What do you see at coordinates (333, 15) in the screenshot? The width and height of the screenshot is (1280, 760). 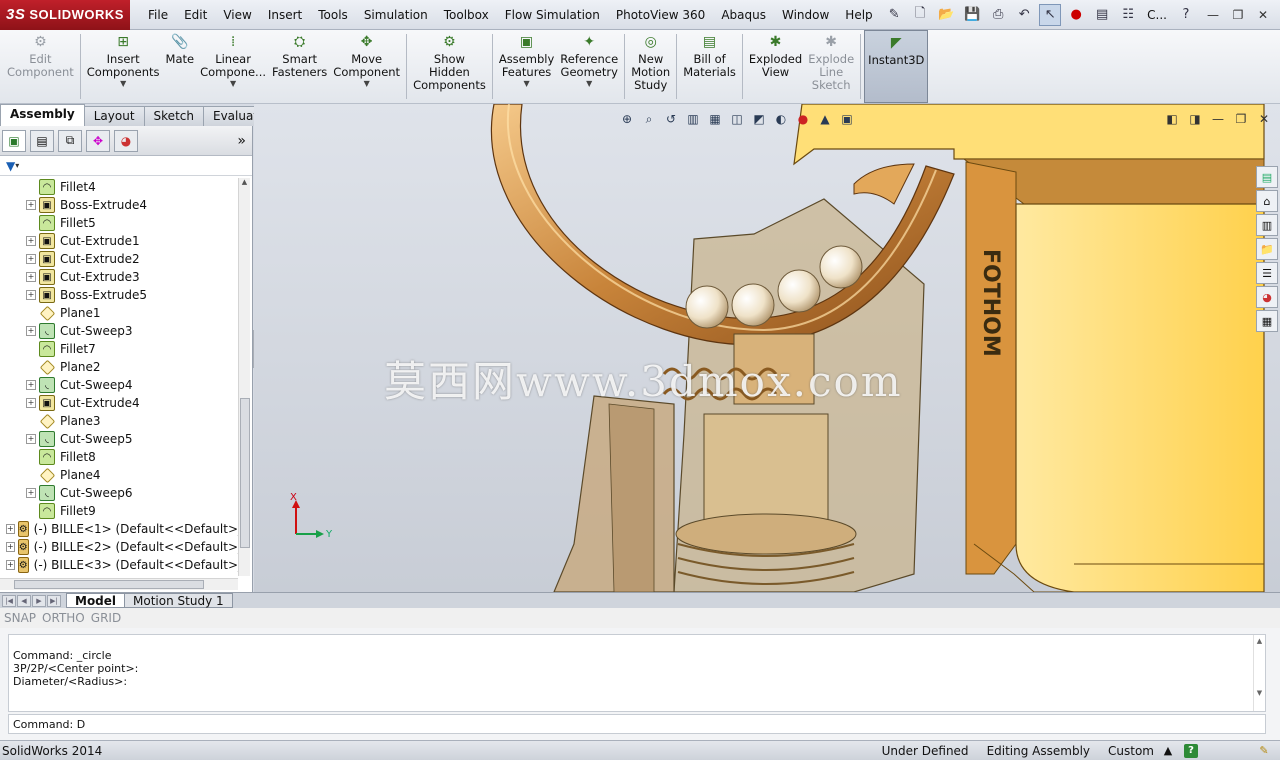 I see `menu-tools: Tools` at bounding box center [333, 15].